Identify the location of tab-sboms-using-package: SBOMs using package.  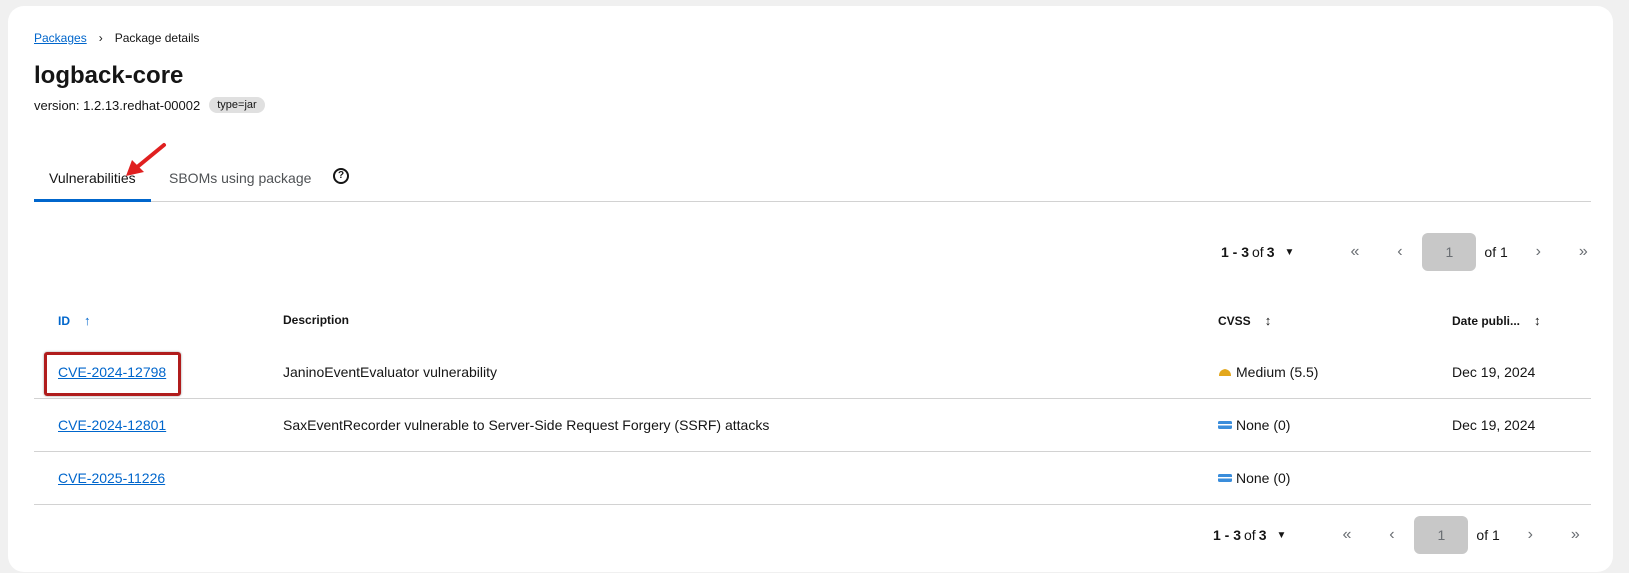
(240, 178).